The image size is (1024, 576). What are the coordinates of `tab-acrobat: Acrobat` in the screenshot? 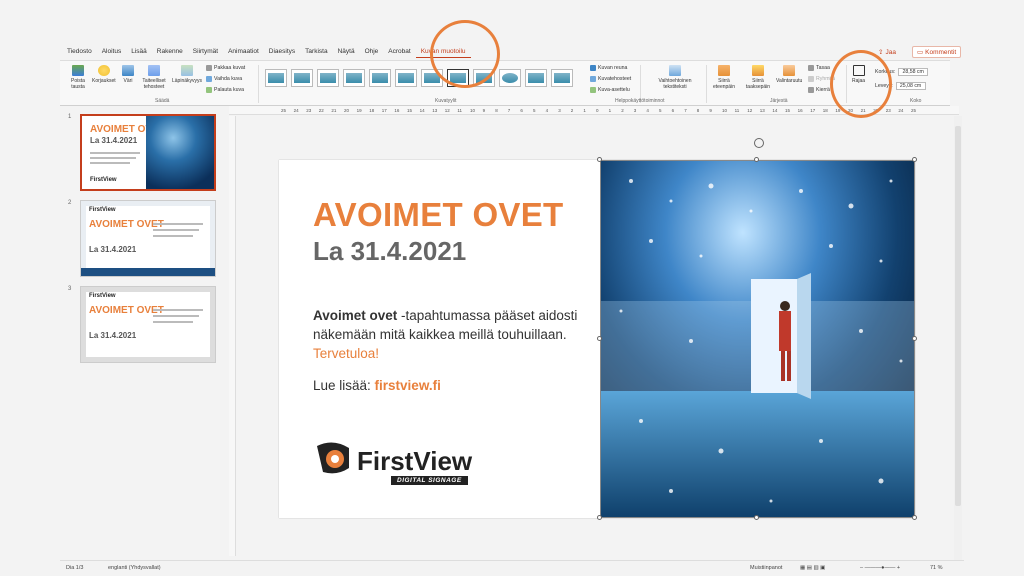 It's located at (399, 52).